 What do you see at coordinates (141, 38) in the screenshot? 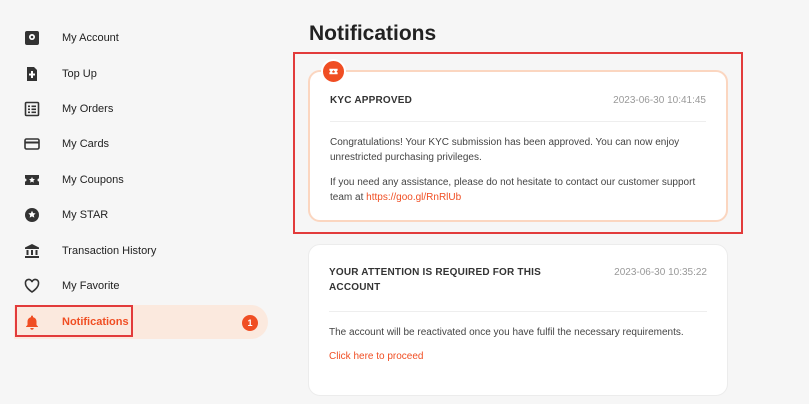
I see `sidebar-item-my-account: My Account` at bounding box center [141, 38].